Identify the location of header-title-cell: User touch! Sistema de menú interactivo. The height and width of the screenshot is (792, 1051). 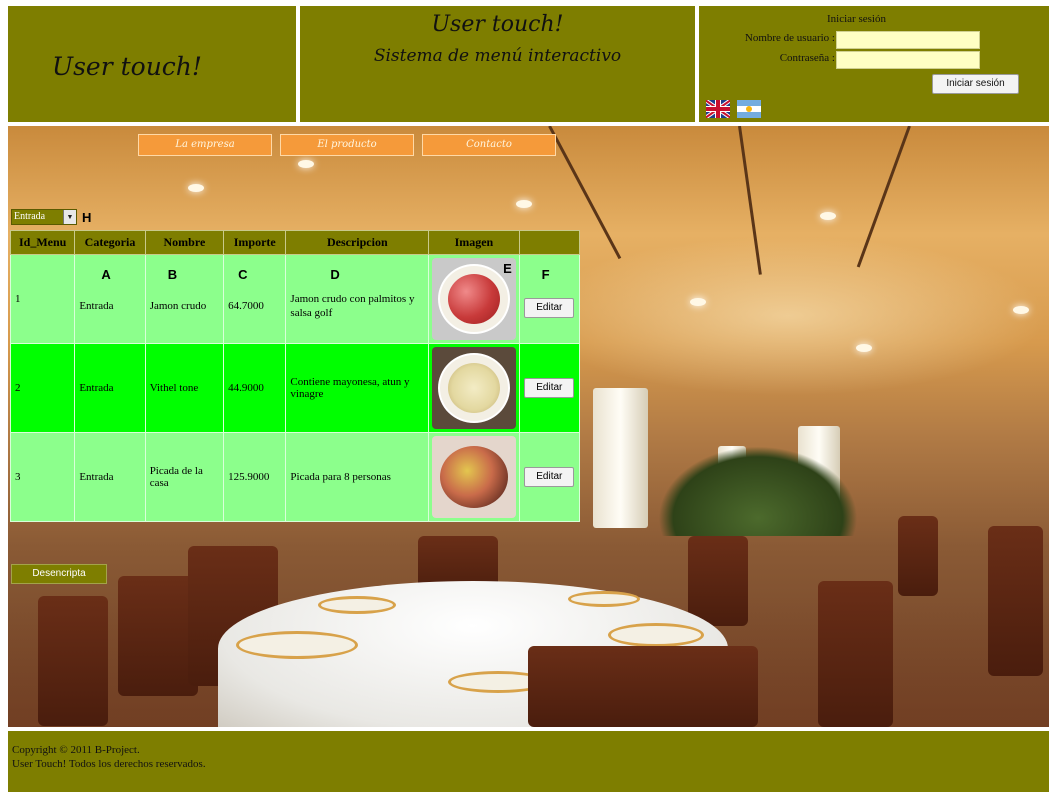
(497, 64).